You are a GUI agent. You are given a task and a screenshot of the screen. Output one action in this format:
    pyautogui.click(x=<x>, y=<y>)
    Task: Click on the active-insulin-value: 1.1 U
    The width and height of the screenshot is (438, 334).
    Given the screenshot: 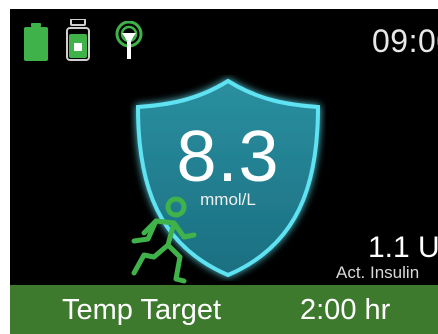 What is the action you would take?
    pyautogui.click(x=403, y=247)
    